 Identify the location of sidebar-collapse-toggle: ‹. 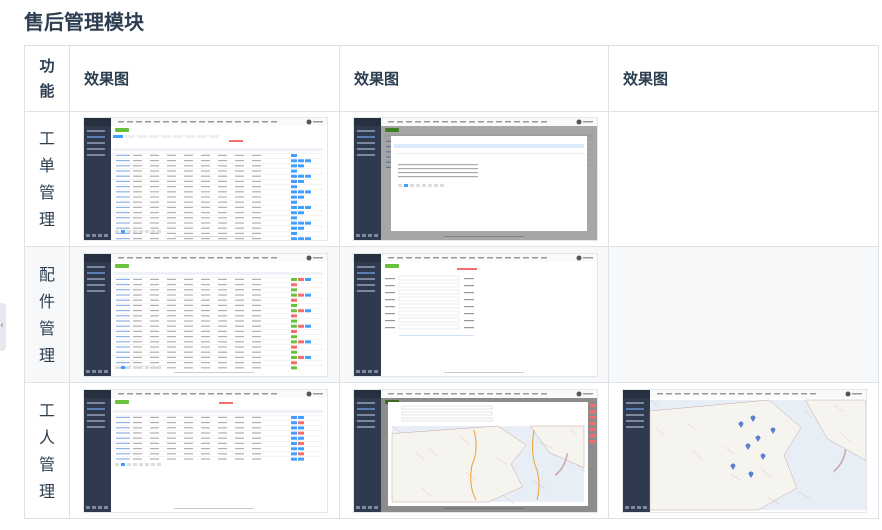
(3, 327).